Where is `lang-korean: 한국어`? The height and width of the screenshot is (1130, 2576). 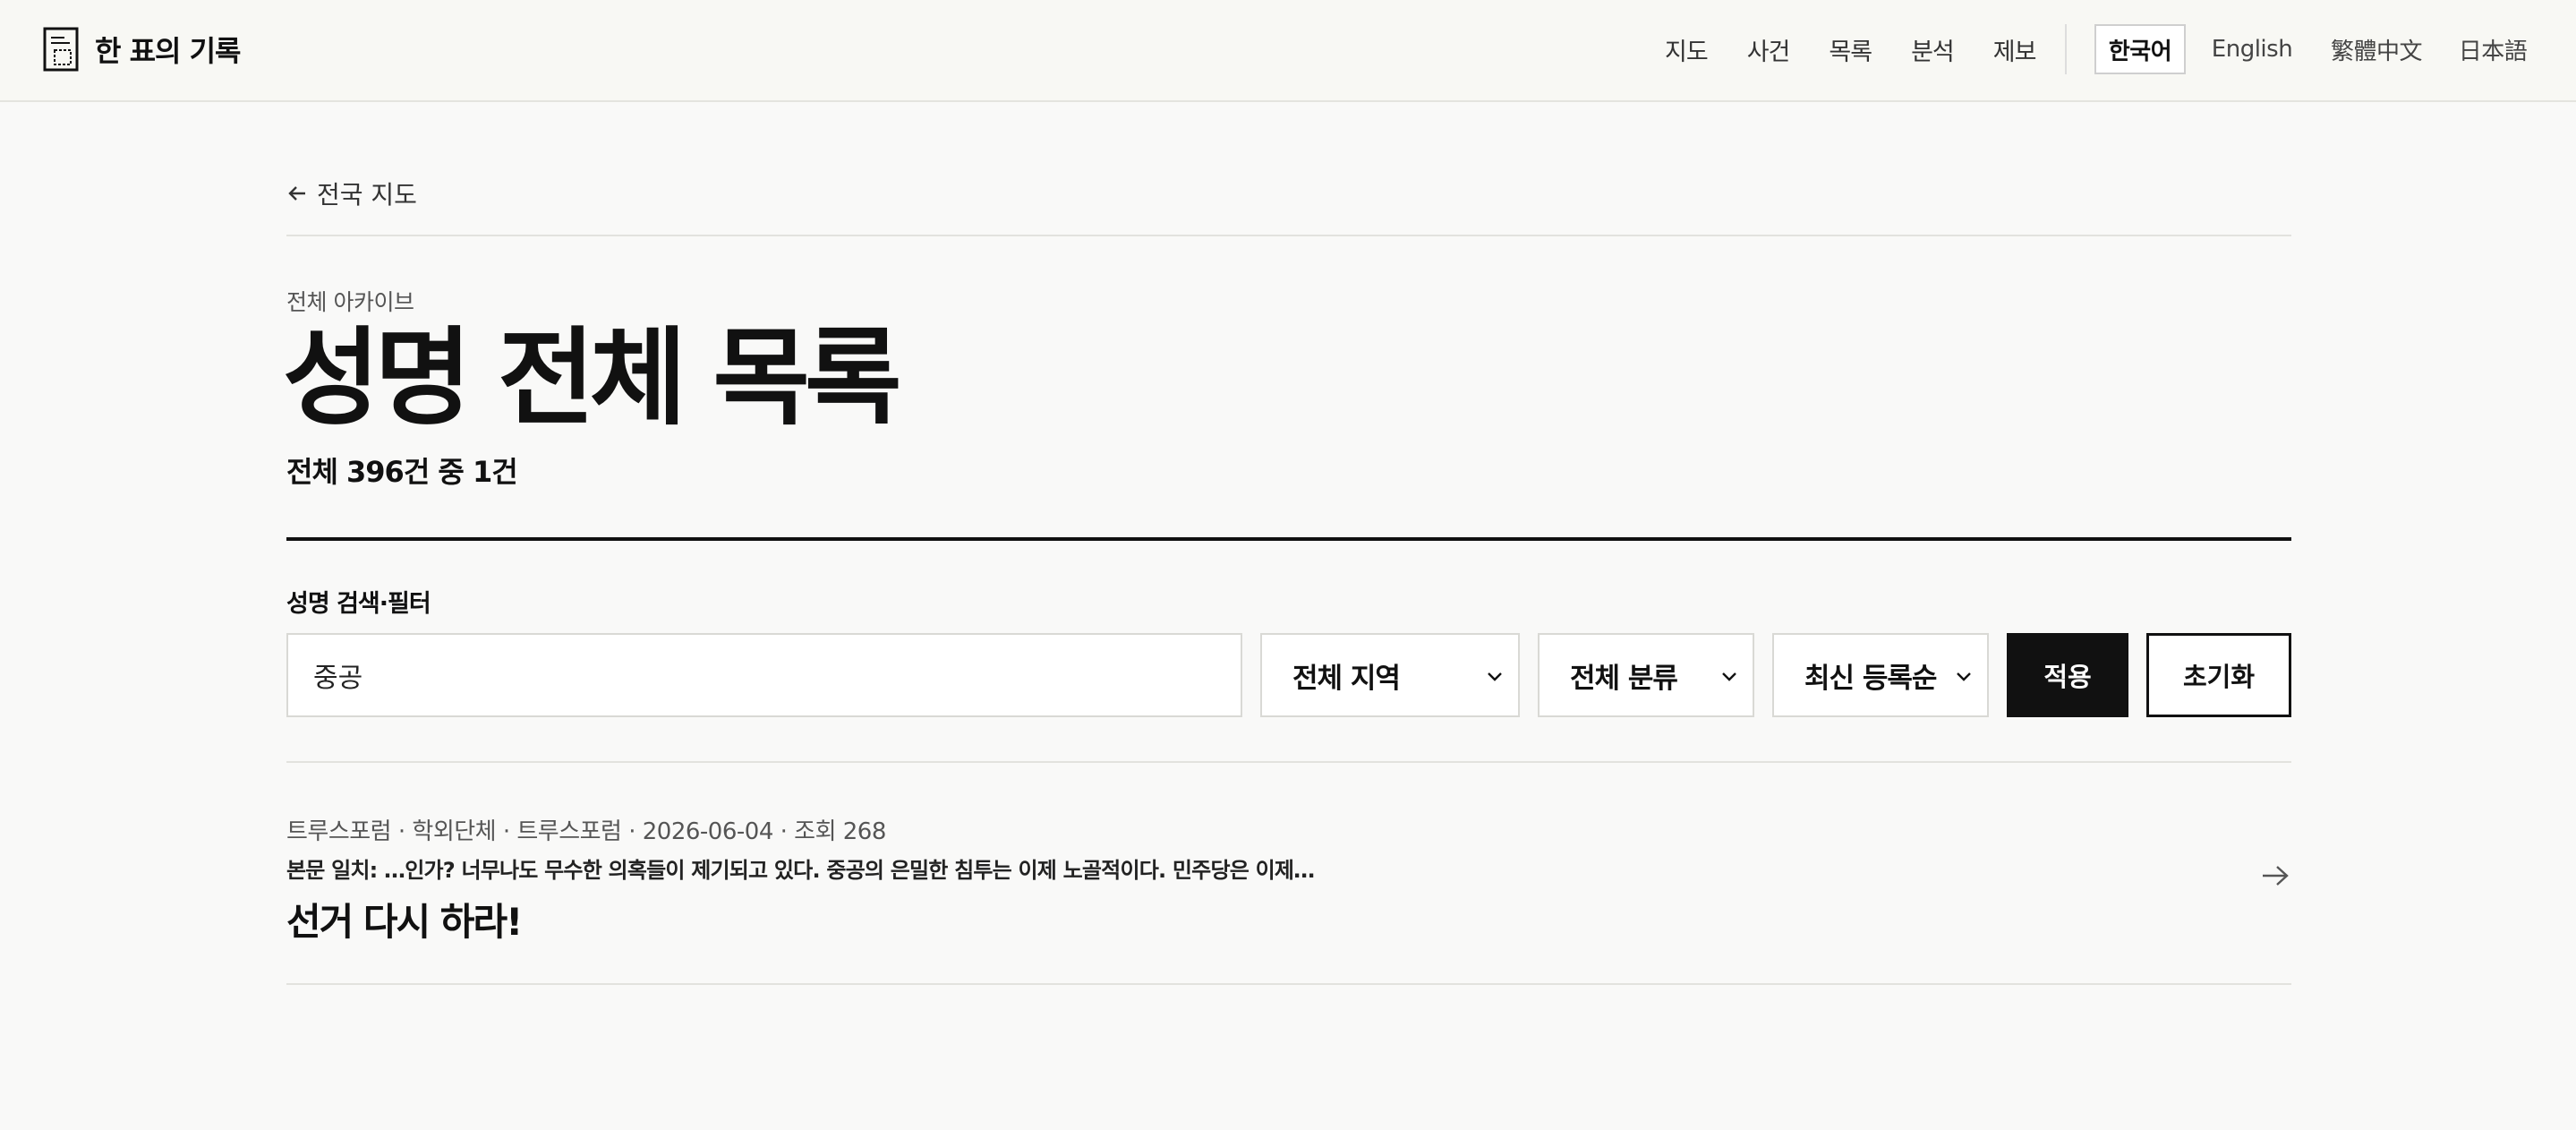
lang-korean: 한국어 is located at coordinates (2140, 49).